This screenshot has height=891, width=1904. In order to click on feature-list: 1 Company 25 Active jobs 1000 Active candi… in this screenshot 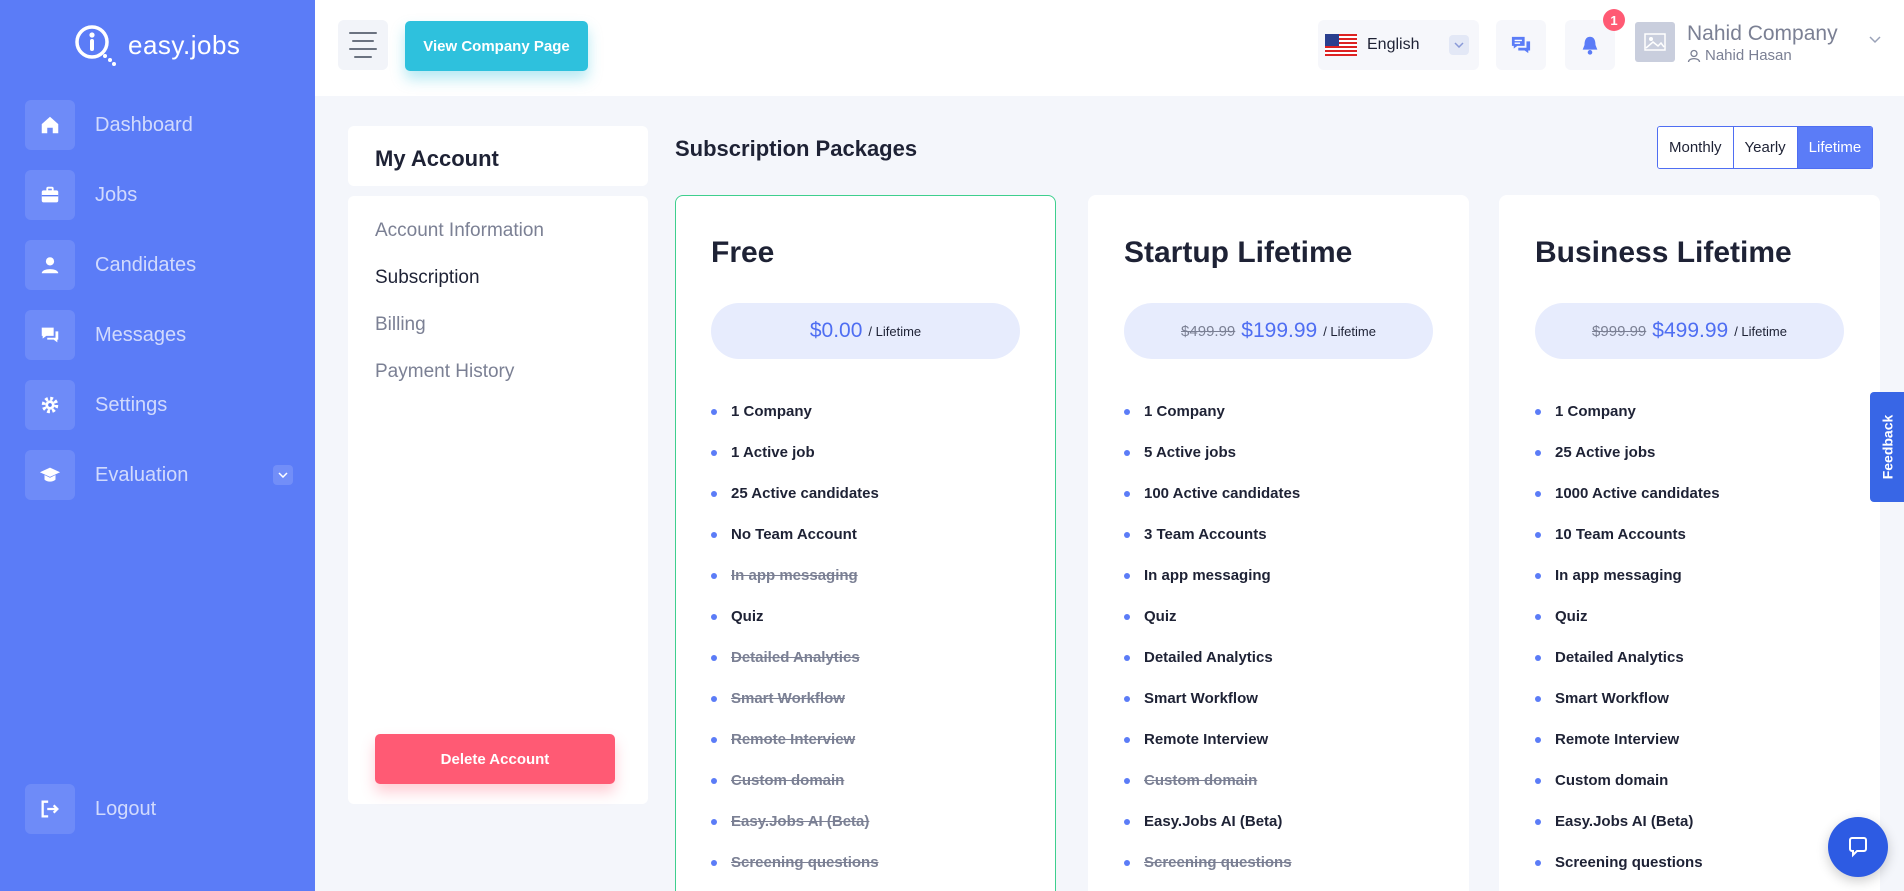, I will do `click(1627, 641)`.